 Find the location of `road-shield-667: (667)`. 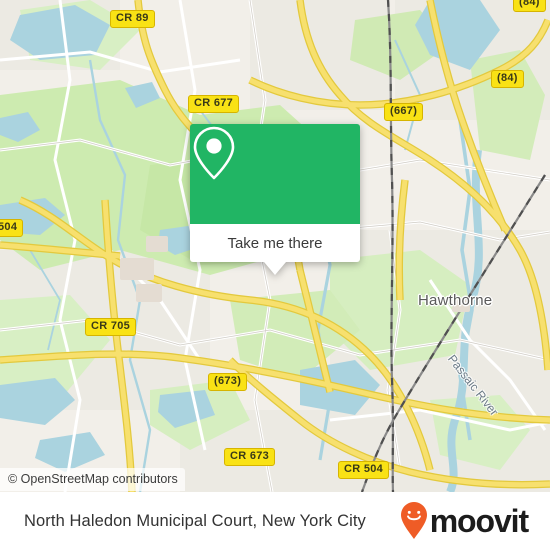

road-shield-667: (667) is located at coordinates (404, 112).